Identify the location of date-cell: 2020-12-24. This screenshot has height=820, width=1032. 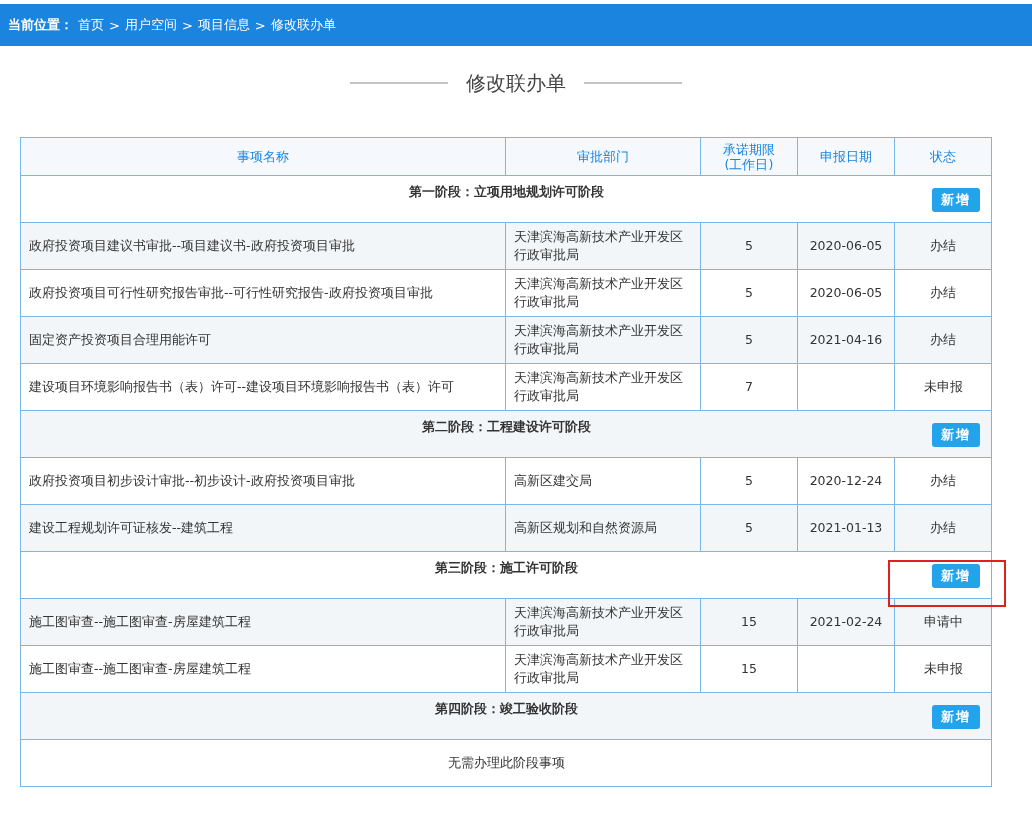
(846, 481).